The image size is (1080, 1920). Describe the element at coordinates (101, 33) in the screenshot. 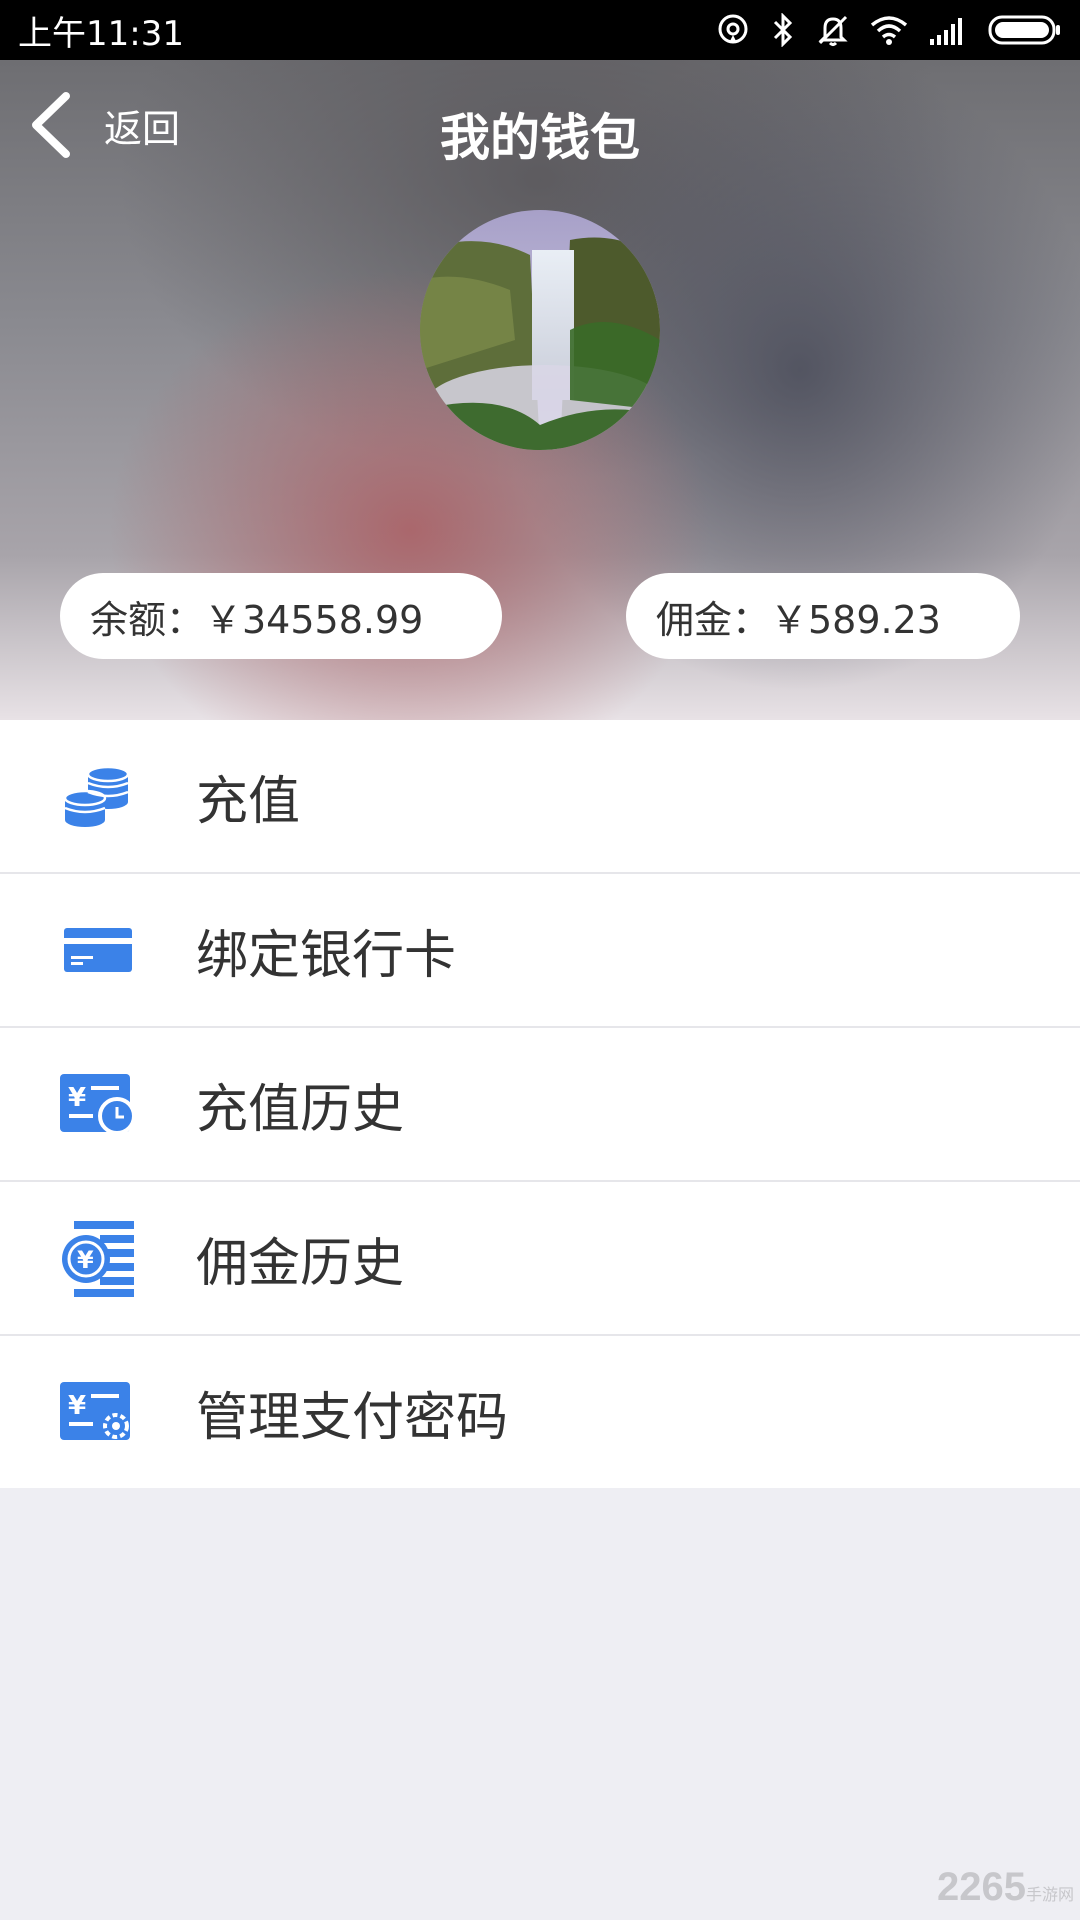

I see `status-time: 上午11:31` at that location.